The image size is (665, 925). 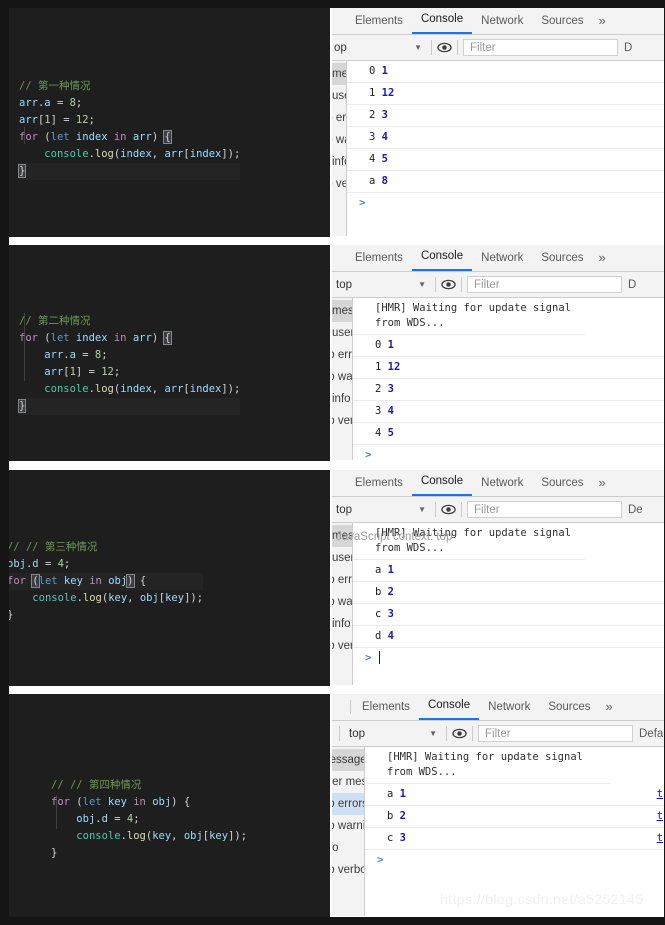 I want to click on console-row: a 8, so click(x=506, y=182).